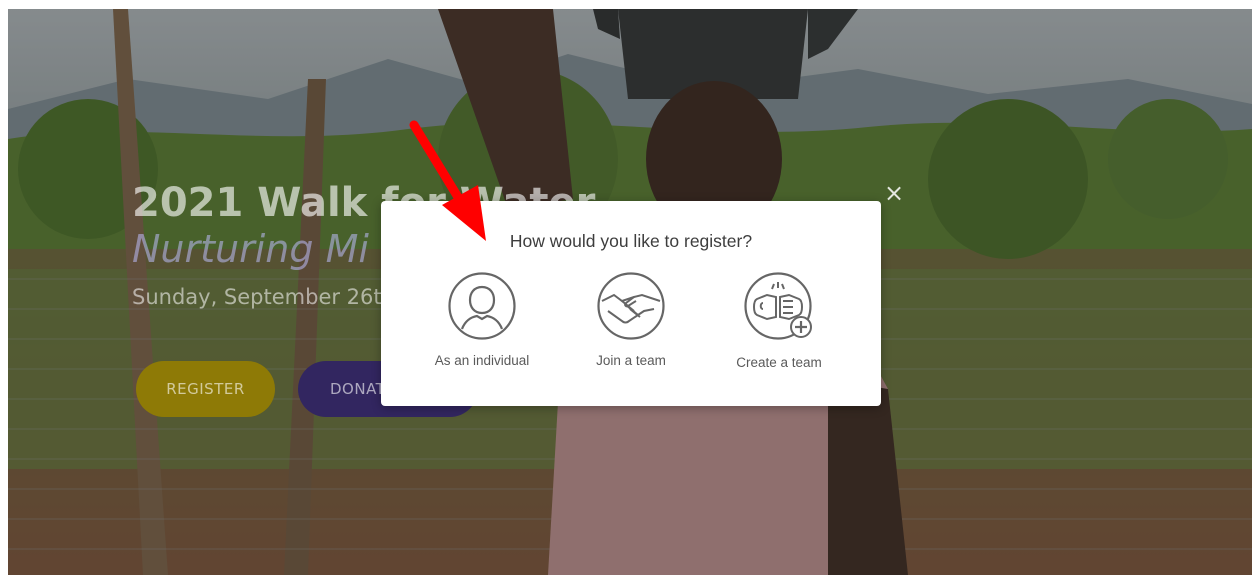 The width and height of the screenshot is (1253, 575). I want to click on option-individual: As an individual, so click(482, 319).